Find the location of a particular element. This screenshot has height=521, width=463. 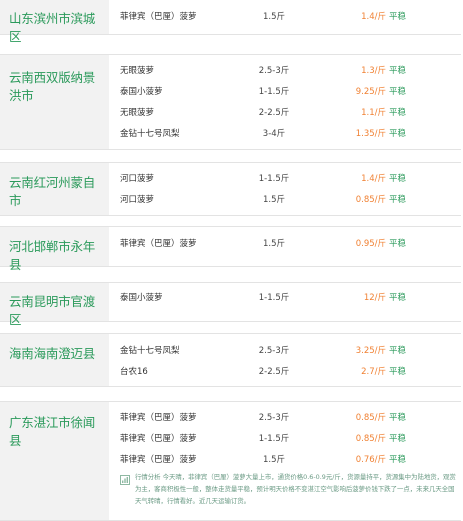

region-group-shandong-binzhou: 山东滨州市滨城区 菲律宾（巴厘）菠萝 1.5斤 1.4/斤 平稳 is located at coordinates (230, 22).